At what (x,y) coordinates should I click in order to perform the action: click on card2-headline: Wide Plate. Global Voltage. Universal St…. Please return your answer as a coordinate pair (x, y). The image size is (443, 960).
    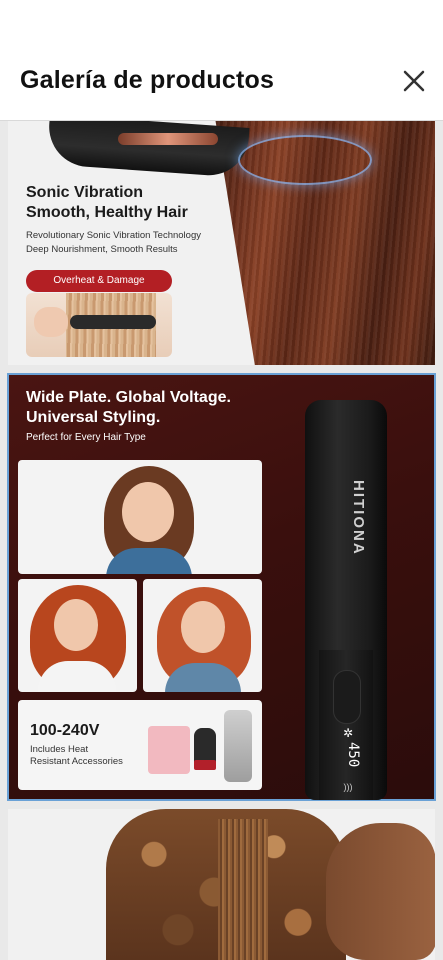
    Looking at the image, I should click on (128, 408).